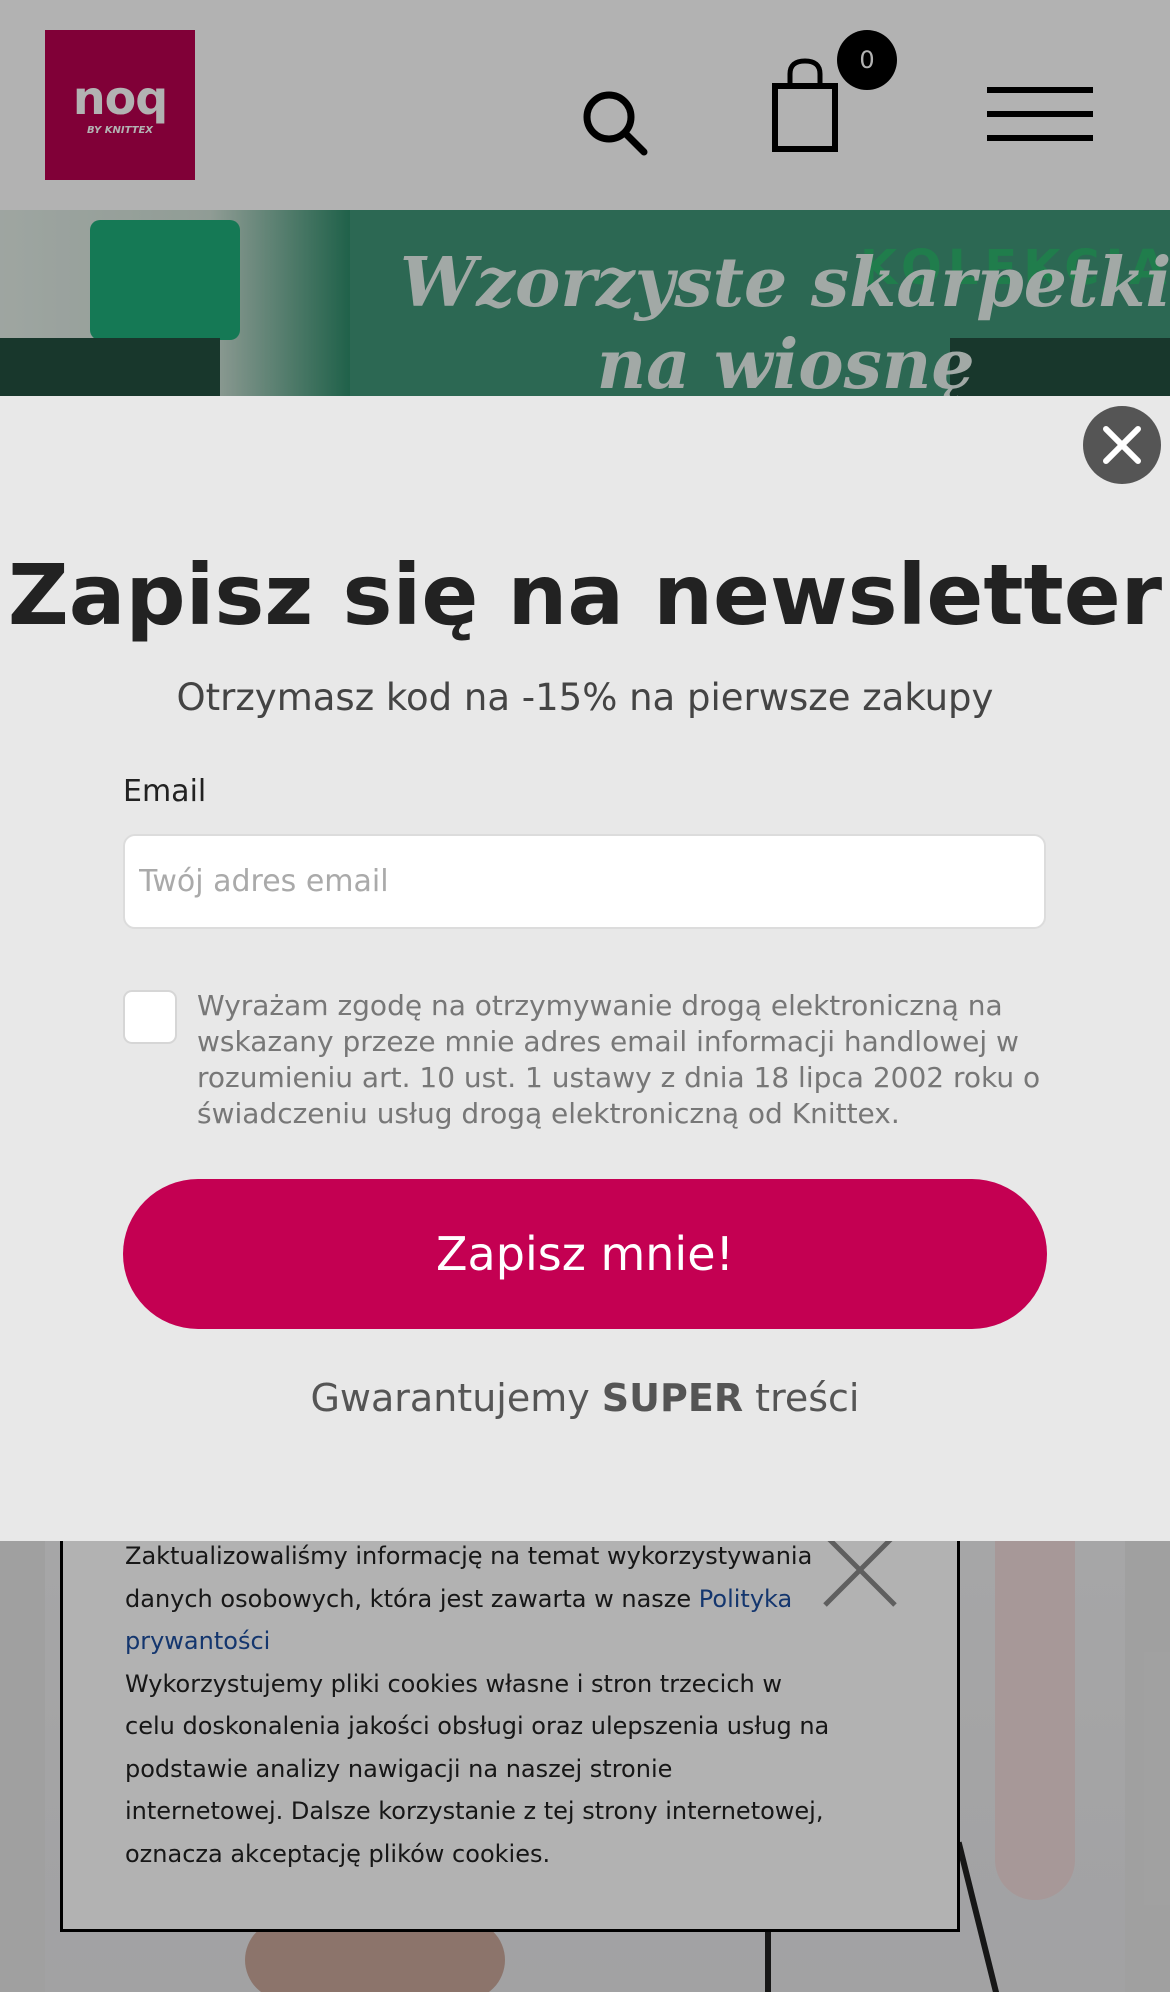  Describe the element at coordinates (456, 1398) in the screenshot. I see `guarantee-prefix: Gwarantujemy` at that location.